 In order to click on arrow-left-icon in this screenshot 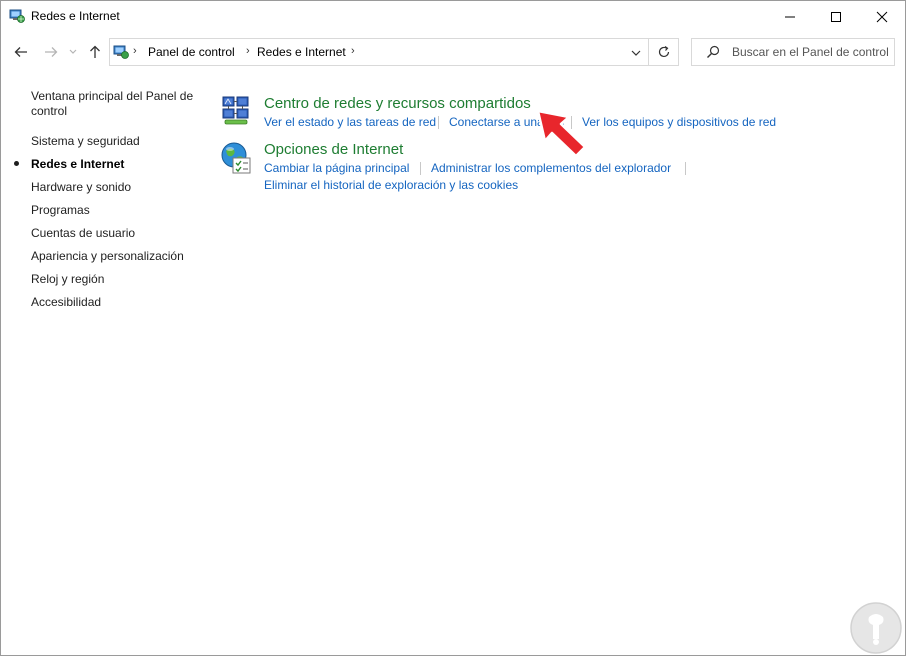, I will do `click(20, 52)`.